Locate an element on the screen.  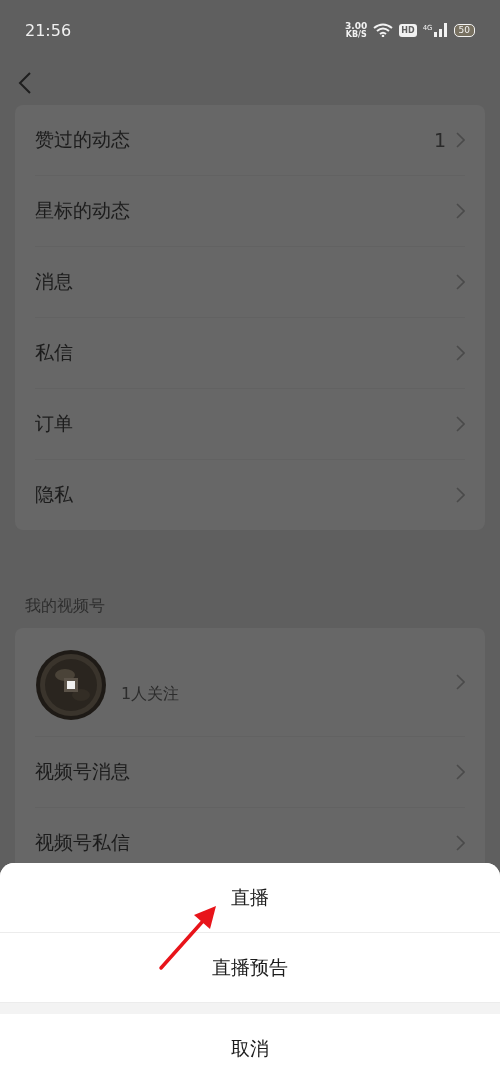
status-time: 21:56 is located at coordinates (48, 30).